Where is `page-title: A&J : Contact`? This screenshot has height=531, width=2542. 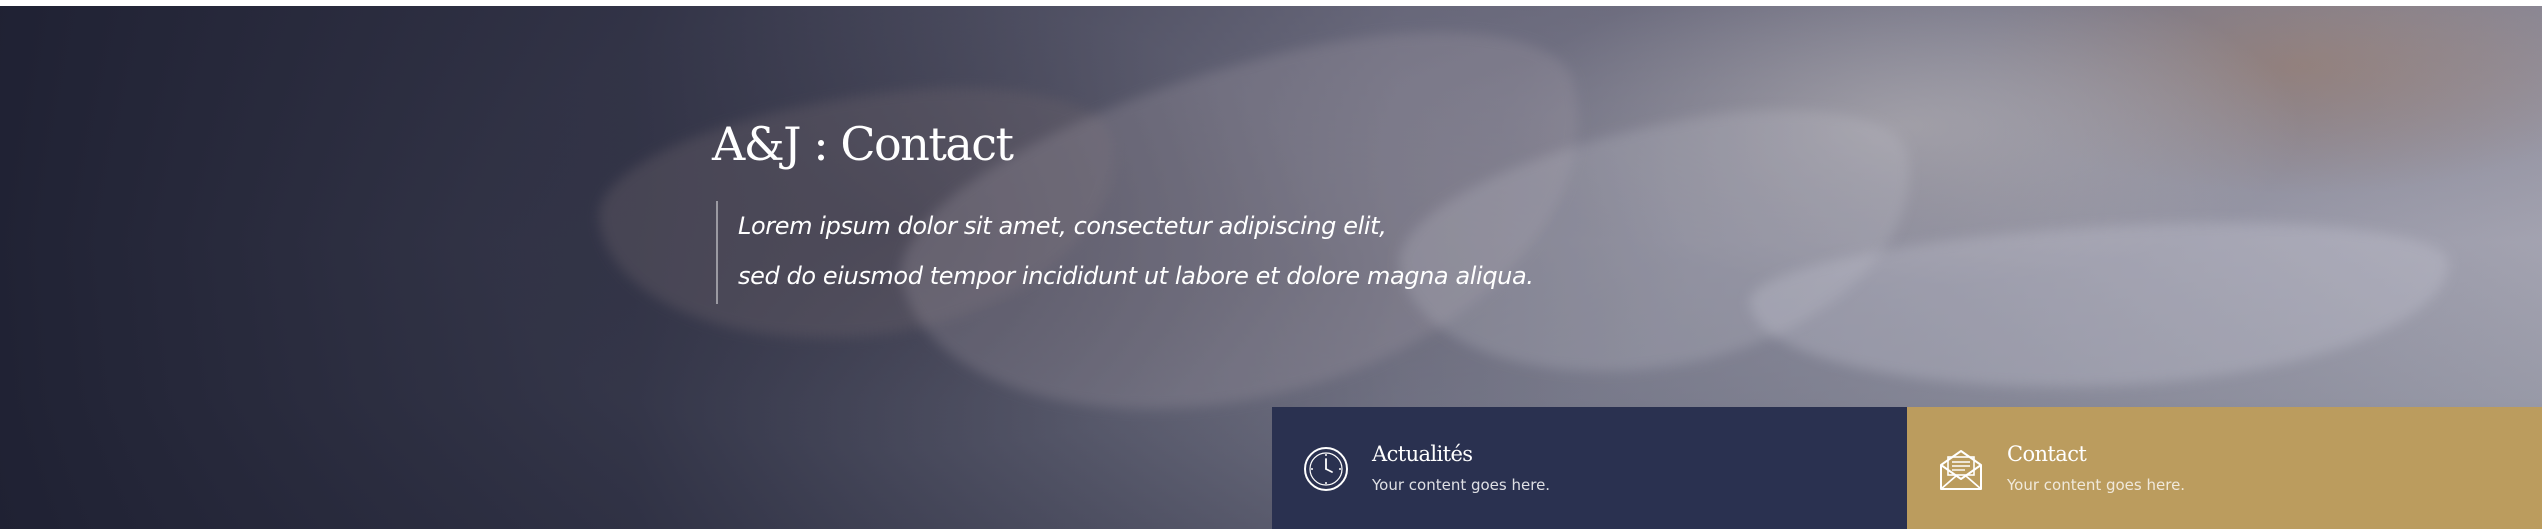 page-title: A&J : Contact is located at coordinates (863, 144).